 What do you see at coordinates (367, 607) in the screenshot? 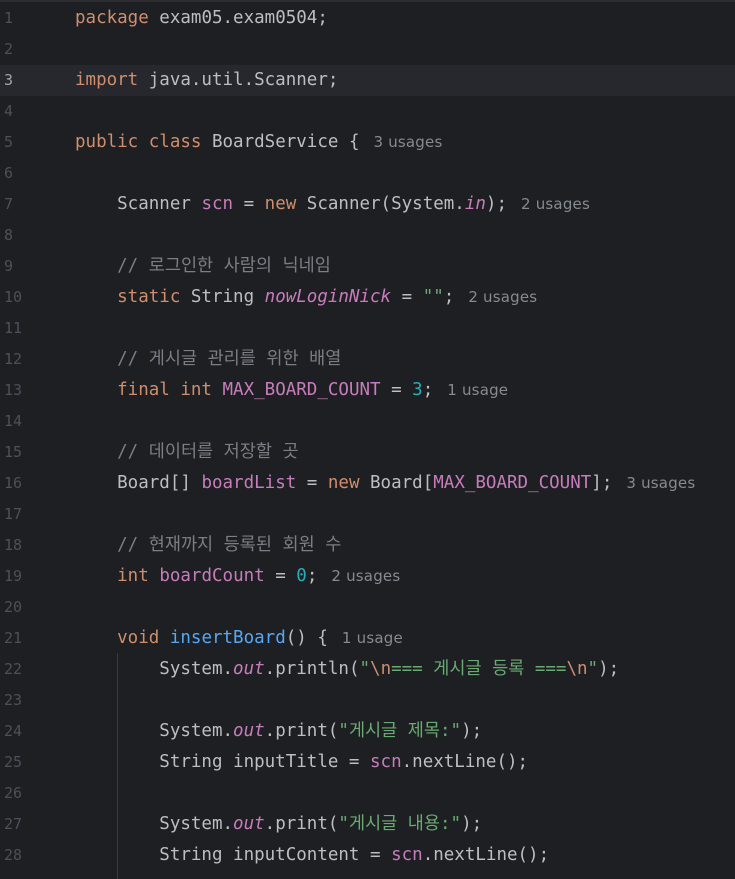
I see `code-line: 20` at bounding box center [367, 607].